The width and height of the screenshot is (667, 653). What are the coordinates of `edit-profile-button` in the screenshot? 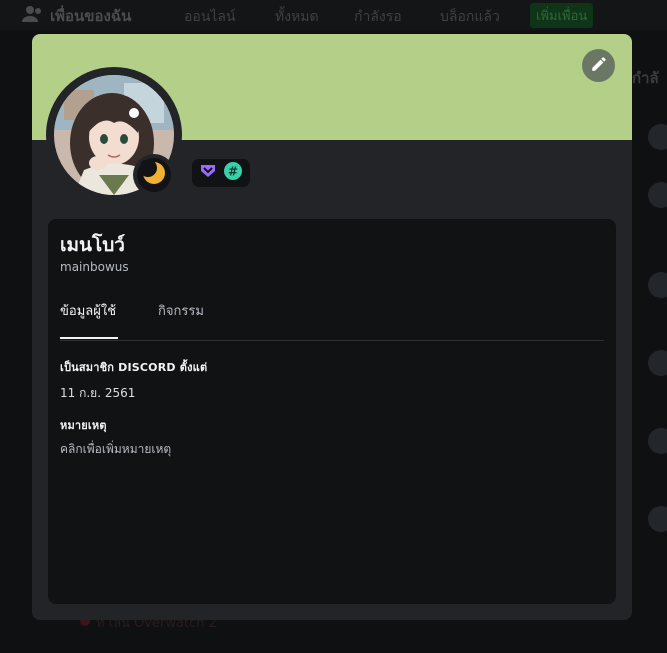 It's located at (598, 65).